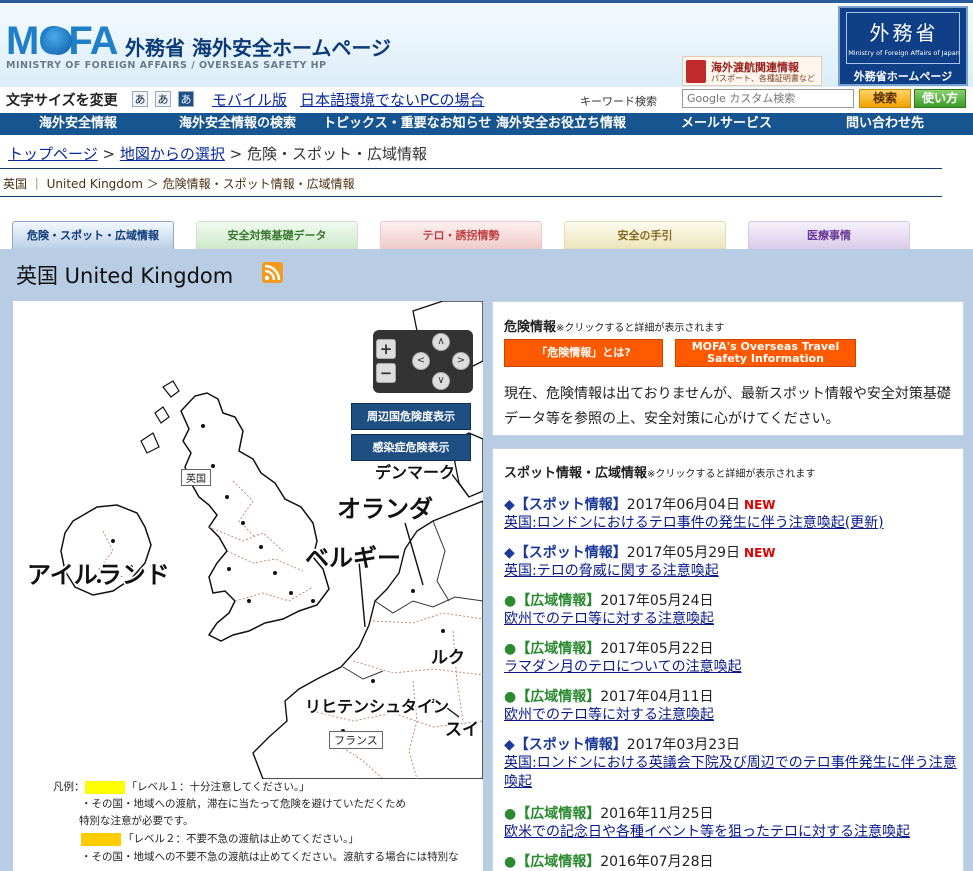 Image resolution: width=973 pixels, height=871 pixels. What do you see at coordinates (441, 342) in the screenshot?
I see `pan-up-icon: ∧` at bounding box center [441, 342].